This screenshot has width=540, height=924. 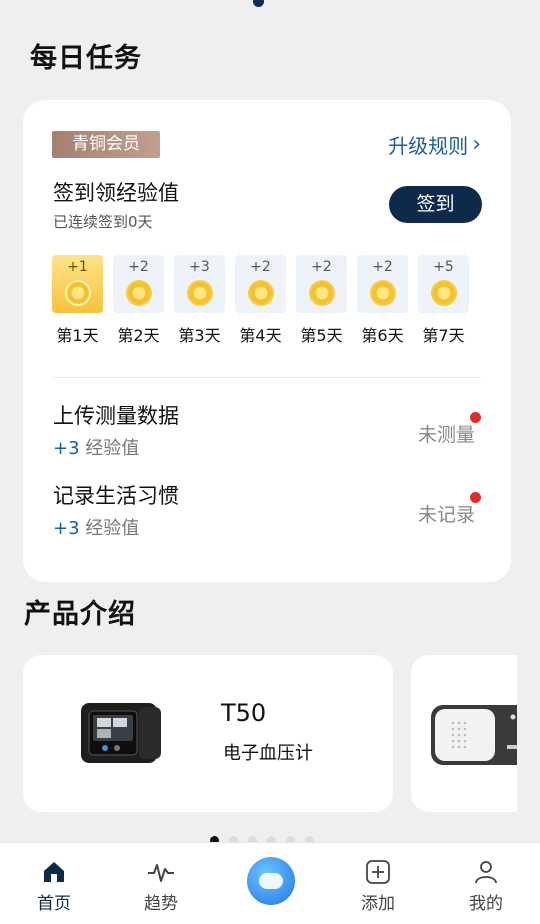 I want to click on checkin-day: +2 第6天, so click(x=382, y=300).